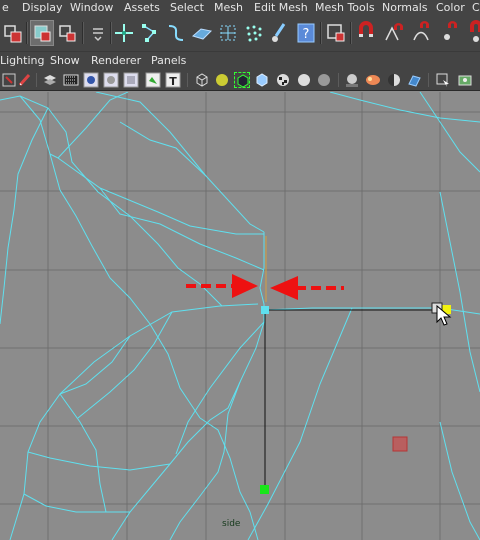 This screenshot has height=540, width=480. What do you see at coordinates (324, 80) in the screenshot?
I see `shadows-icon` at bounding box center [324, 80].